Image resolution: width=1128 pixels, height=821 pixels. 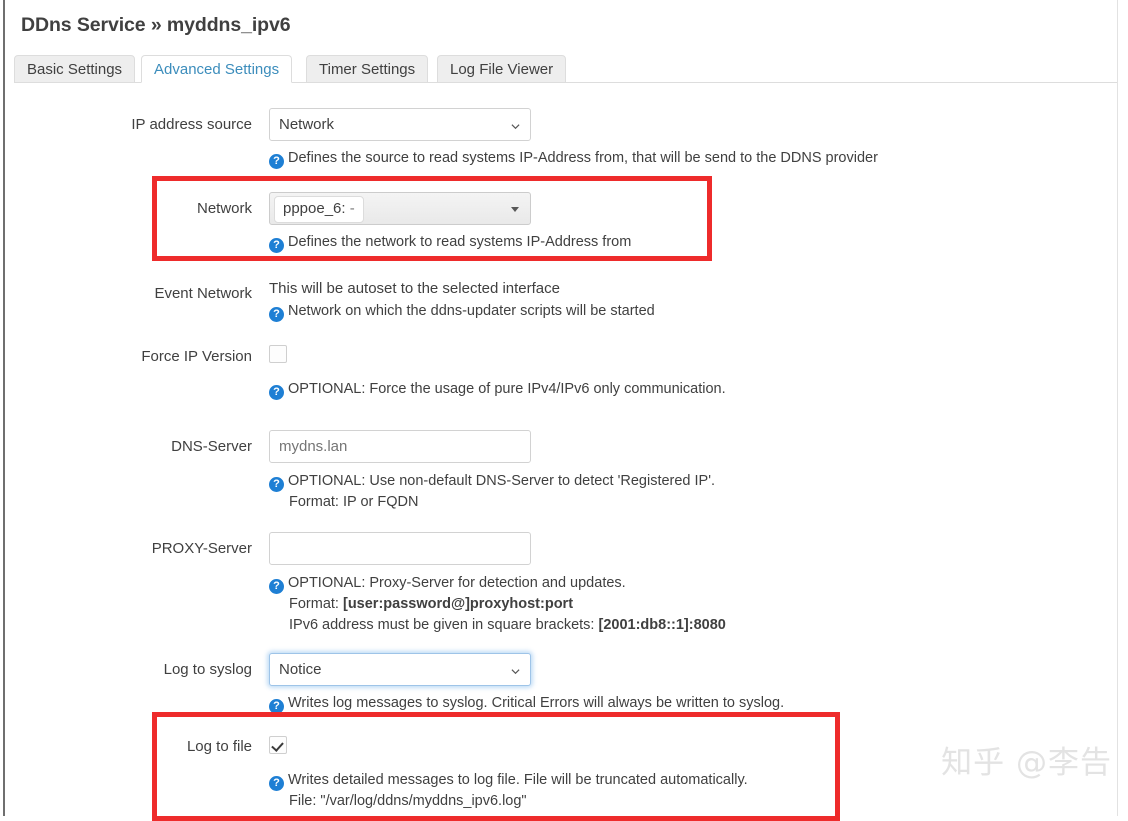 What do you see at coordinates (515, 209) in the screenshot?
I see `caret-down-icon` at bounding box center [515, 209].